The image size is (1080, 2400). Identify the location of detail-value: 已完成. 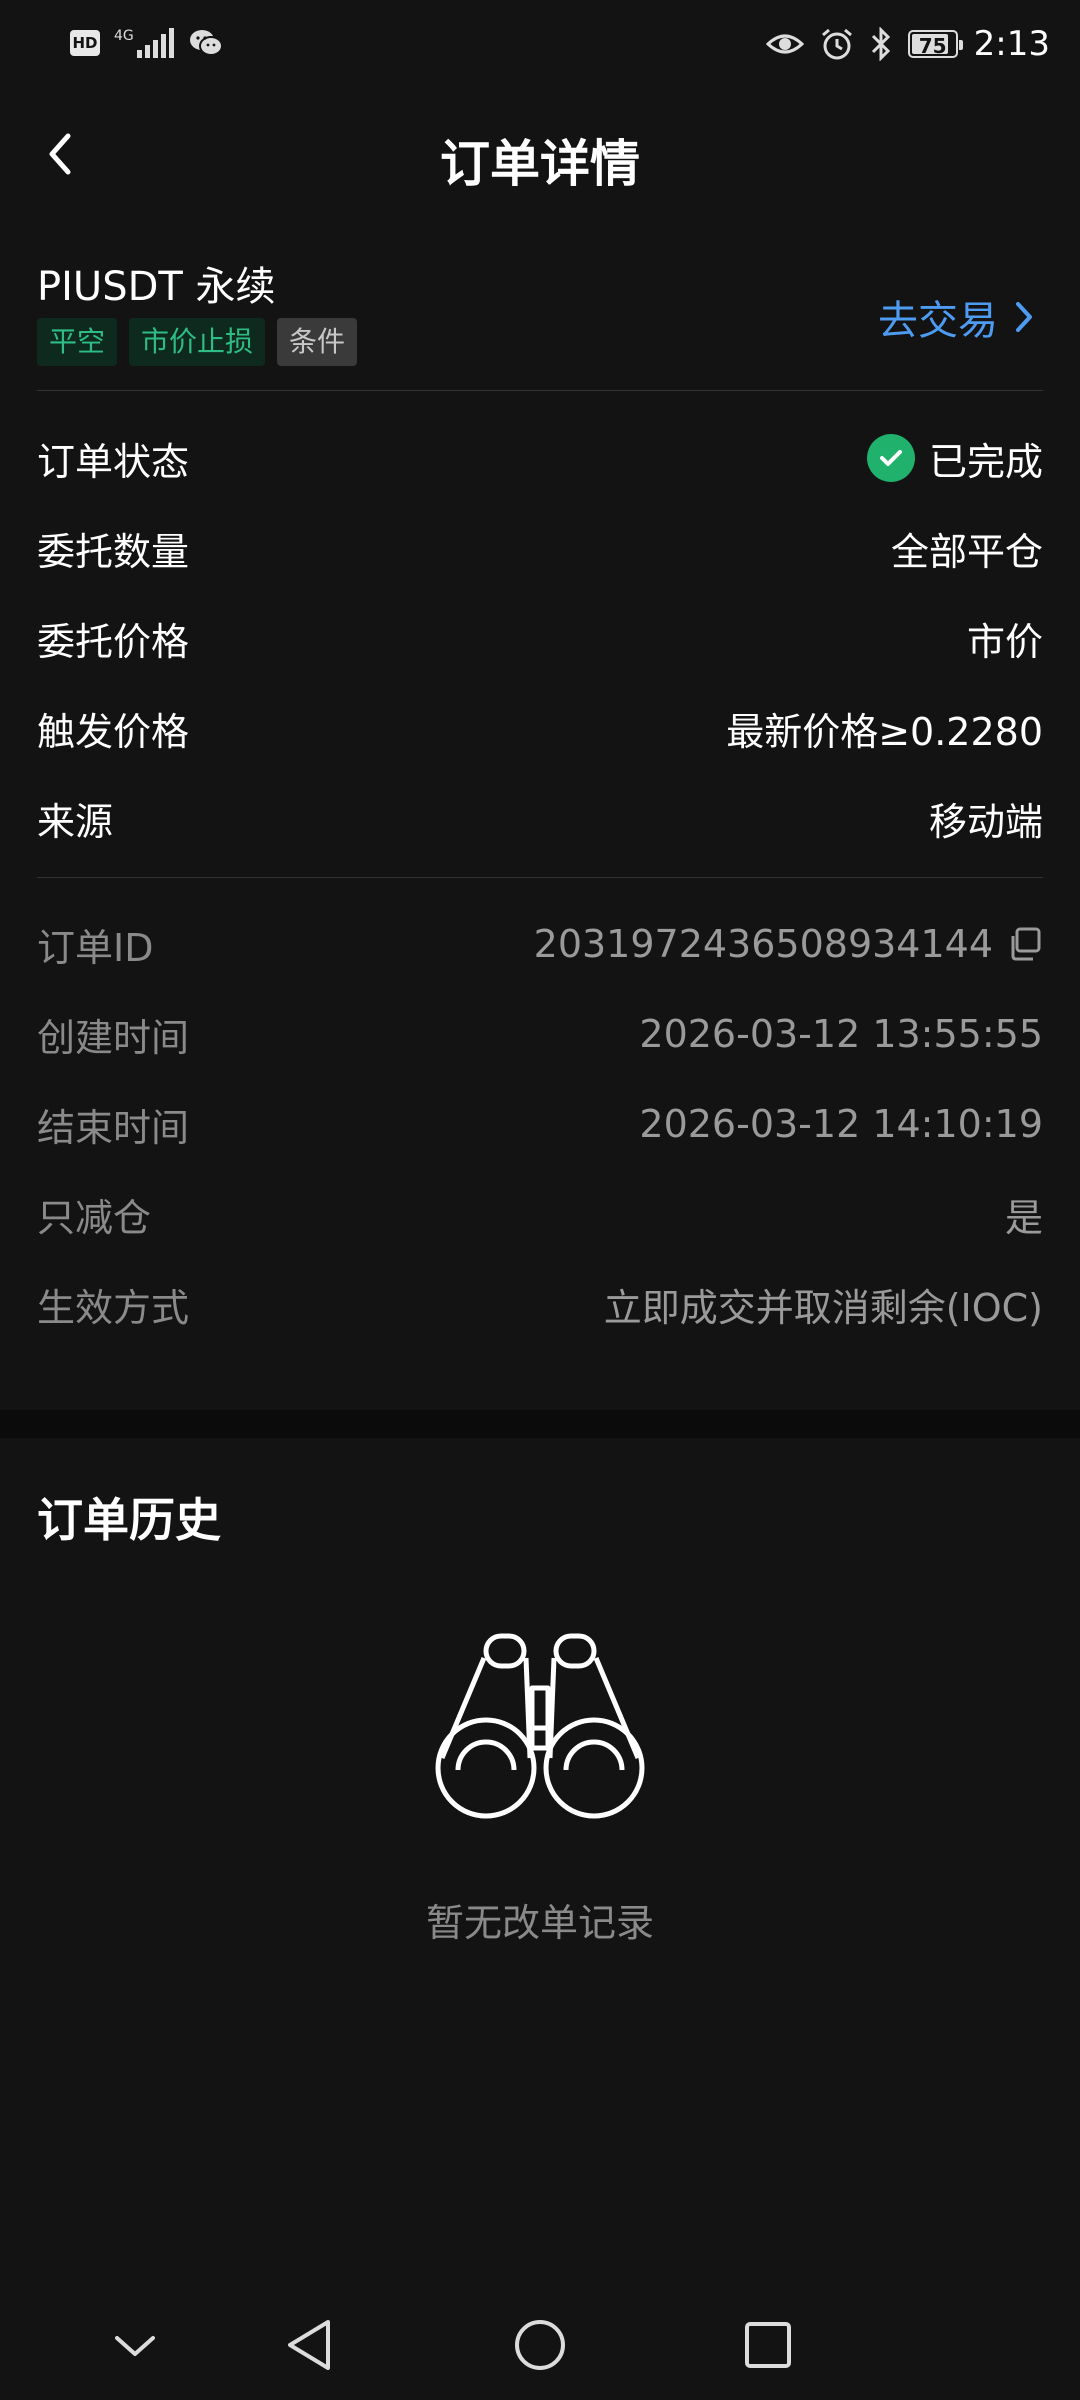
(954, 458).